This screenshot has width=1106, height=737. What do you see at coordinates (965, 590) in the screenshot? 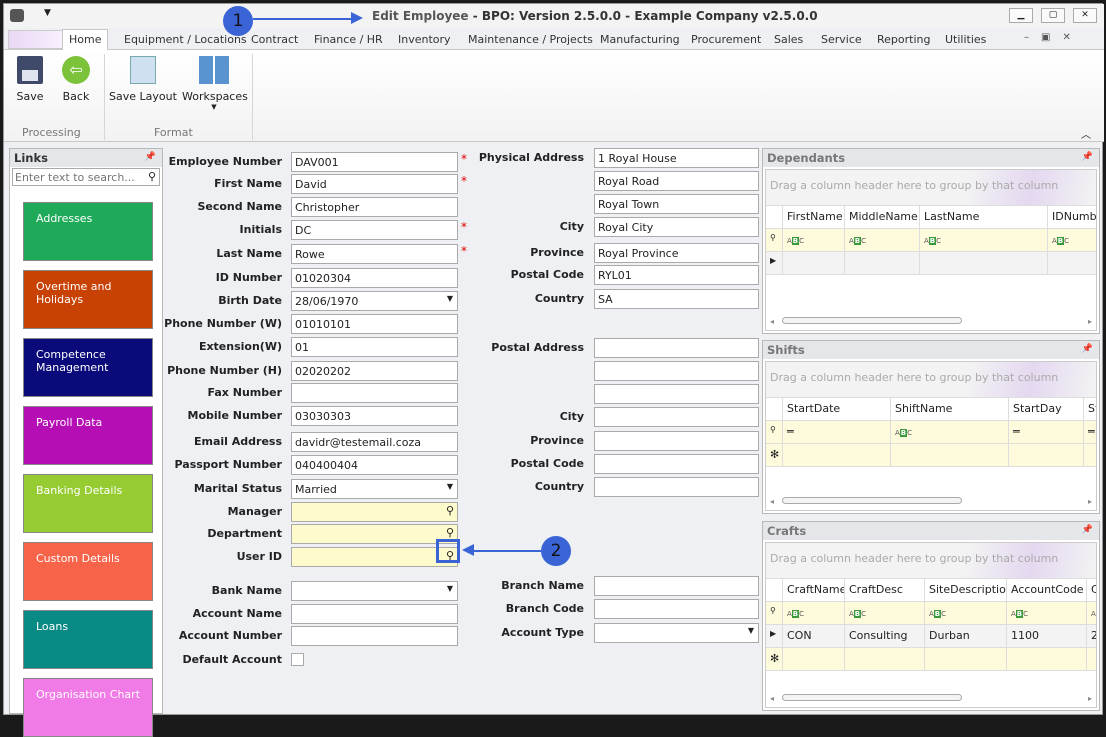
I see `column-header: SiteDescription` at bounding box center [965, 590].